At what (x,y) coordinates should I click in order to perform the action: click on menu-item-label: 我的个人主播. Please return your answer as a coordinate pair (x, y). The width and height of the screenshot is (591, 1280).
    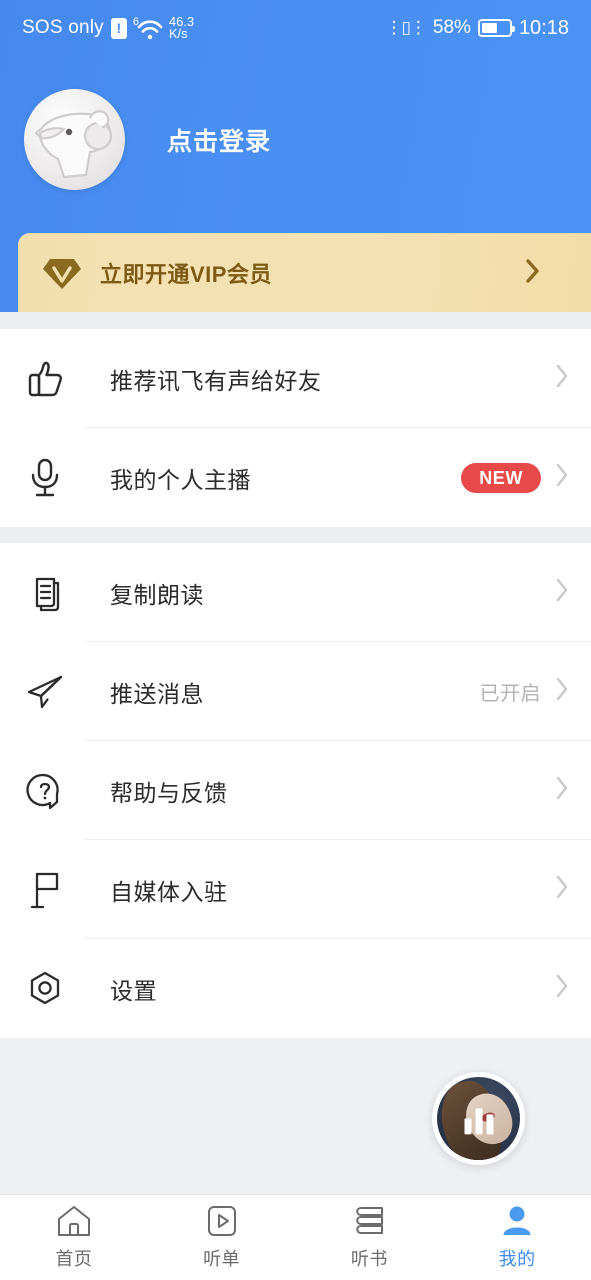
    Looking at the image, I should click on (180, 479).